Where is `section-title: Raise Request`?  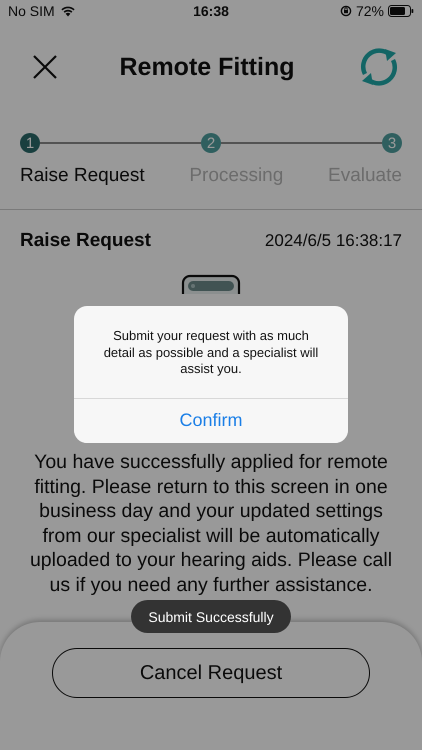
section-title: Raise Request is located at coordinates (85, 241).